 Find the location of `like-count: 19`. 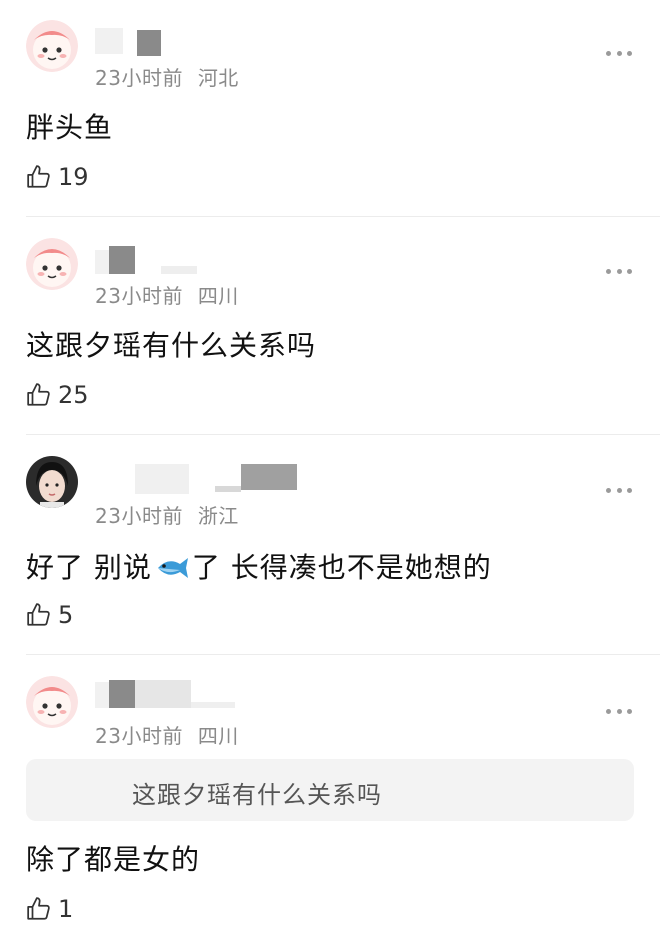

like-count: 19 is located at coordinates (73, 177).